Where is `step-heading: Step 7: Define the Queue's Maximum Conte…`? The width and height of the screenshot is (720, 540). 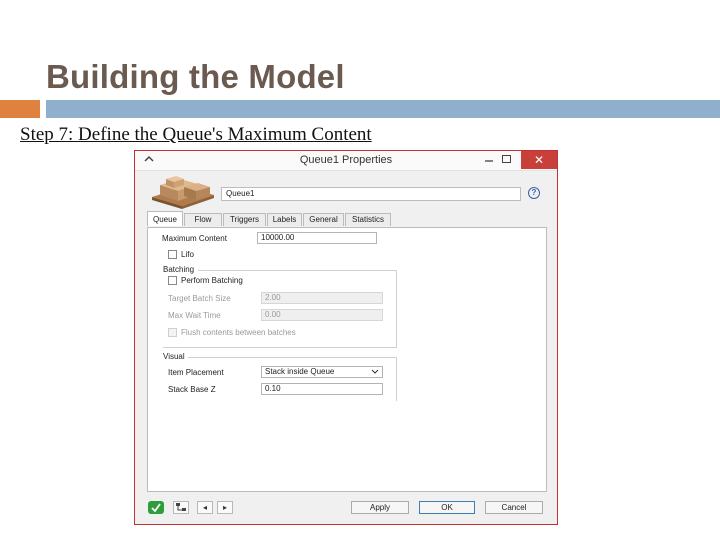
step-heading: Step 7: Define the Queue's Maximum Conte… is located at coordinates (196, 134).